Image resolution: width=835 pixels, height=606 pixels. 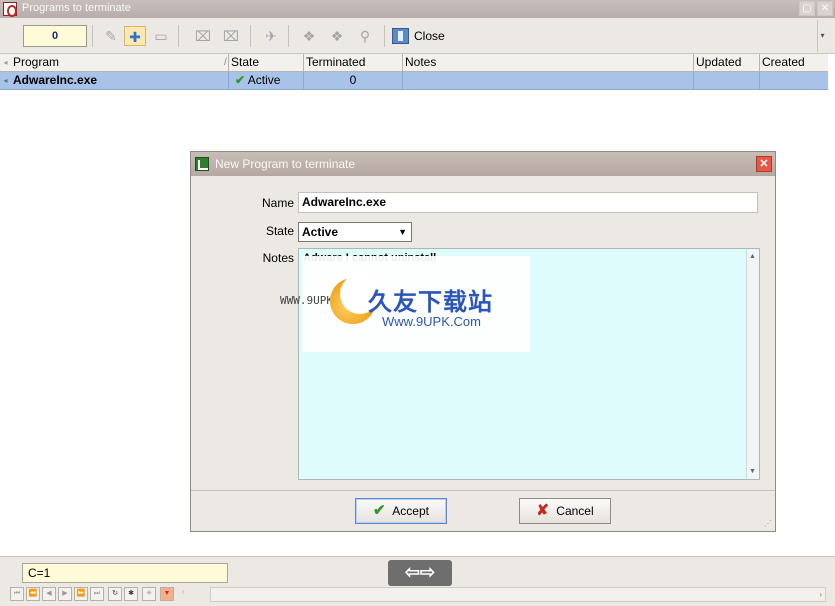 What do you see at coordinates (420, 573) in the screenshot?
I see `splitter-arrows-icon: ⇦⇨` at bounding box center [420, 573].